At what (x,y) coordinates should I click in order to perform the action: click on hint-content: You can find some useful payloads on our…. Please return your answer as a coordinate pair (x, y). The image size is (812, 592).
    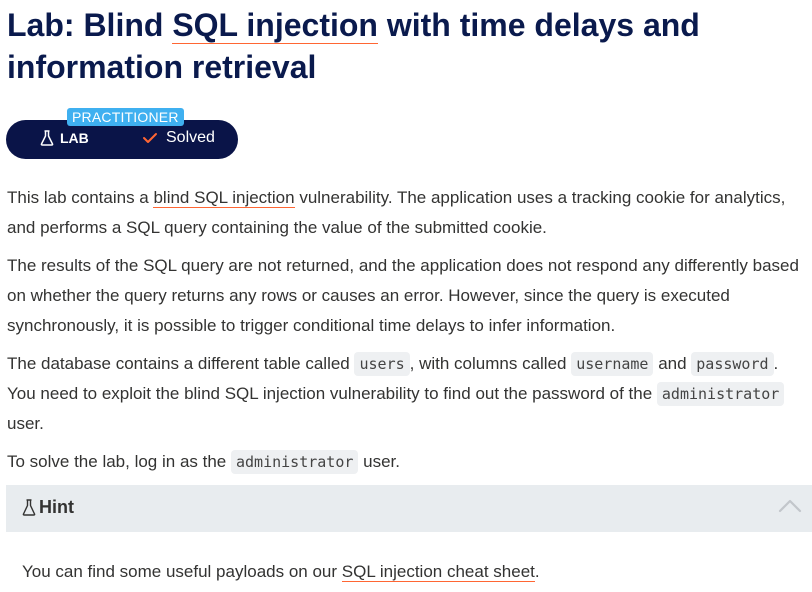
    Looking at the image, I should click on (412, 572).